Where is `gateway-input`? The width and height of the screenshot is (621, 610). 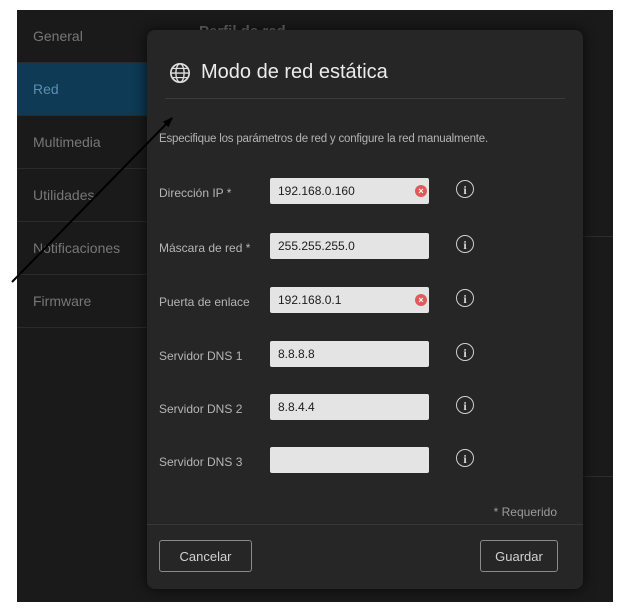 gateway-input is located at coordinates (349, 300).